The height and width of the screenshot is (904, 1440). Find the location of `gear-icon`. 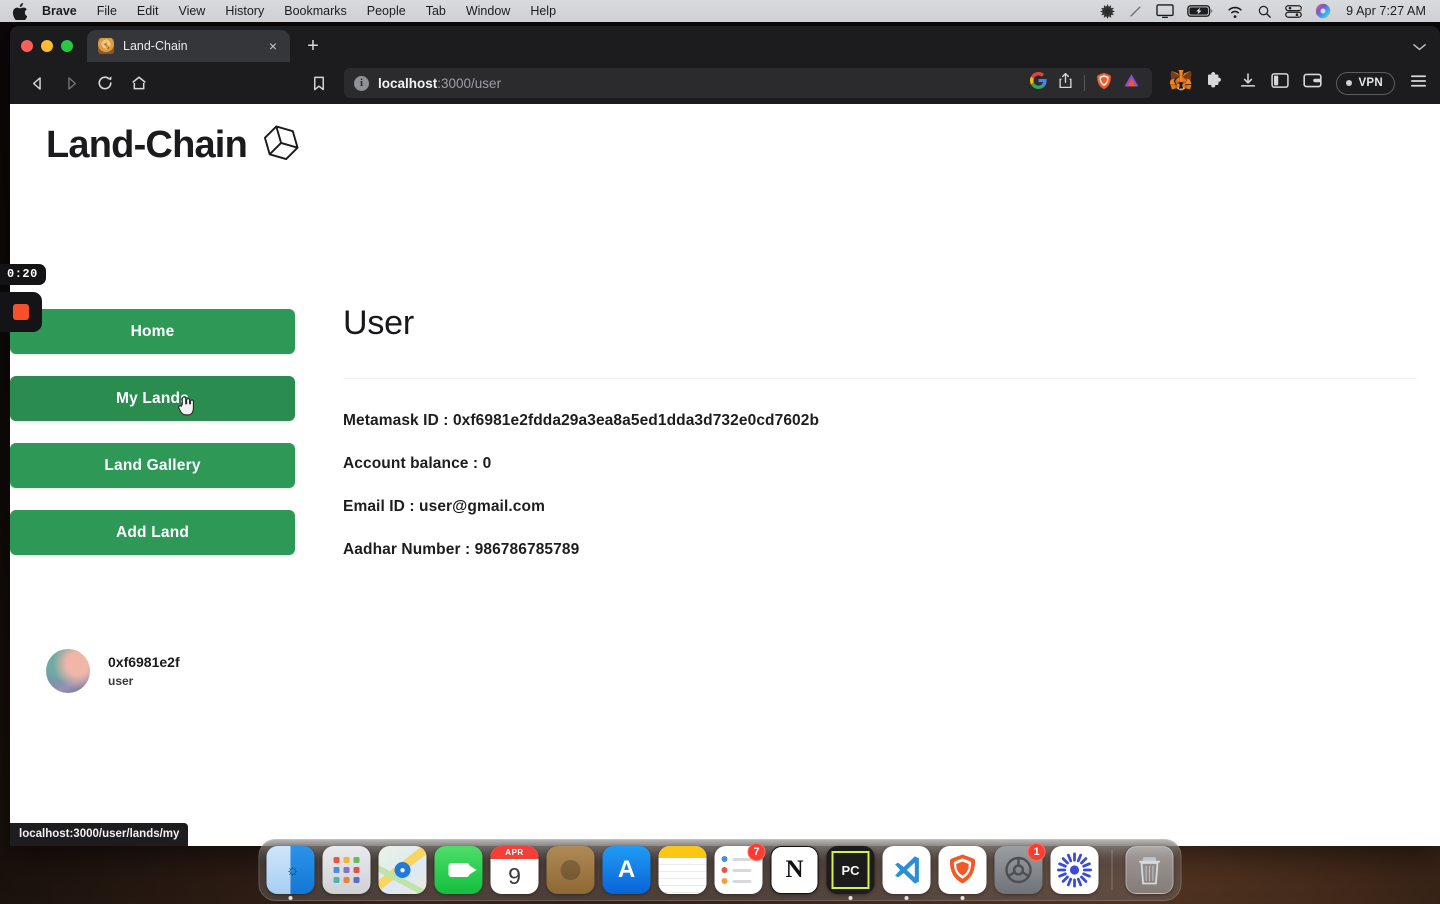

gear-icon is located at coordinates (1107, 11).